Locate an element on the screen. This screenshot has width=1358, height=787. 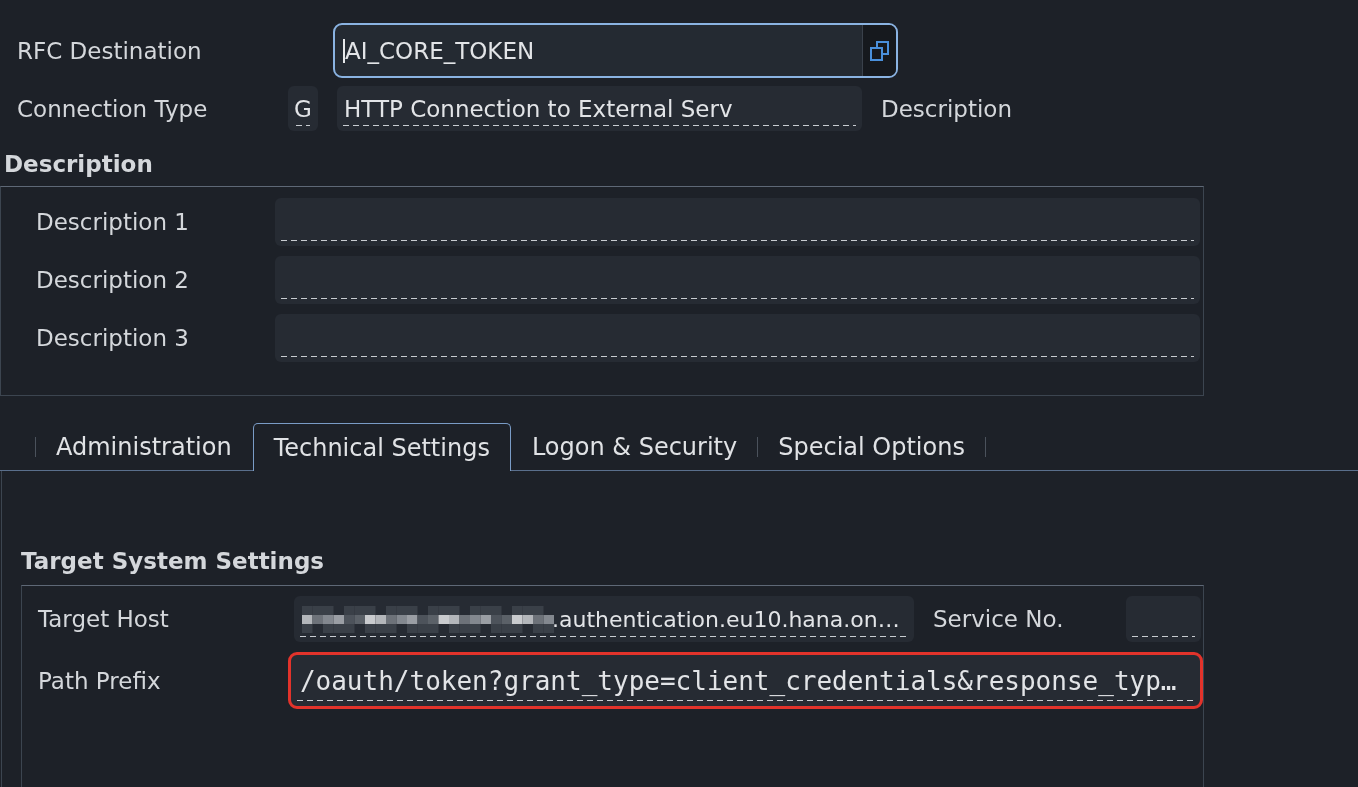
tab: Special Options is located at coordinates (871, 446).